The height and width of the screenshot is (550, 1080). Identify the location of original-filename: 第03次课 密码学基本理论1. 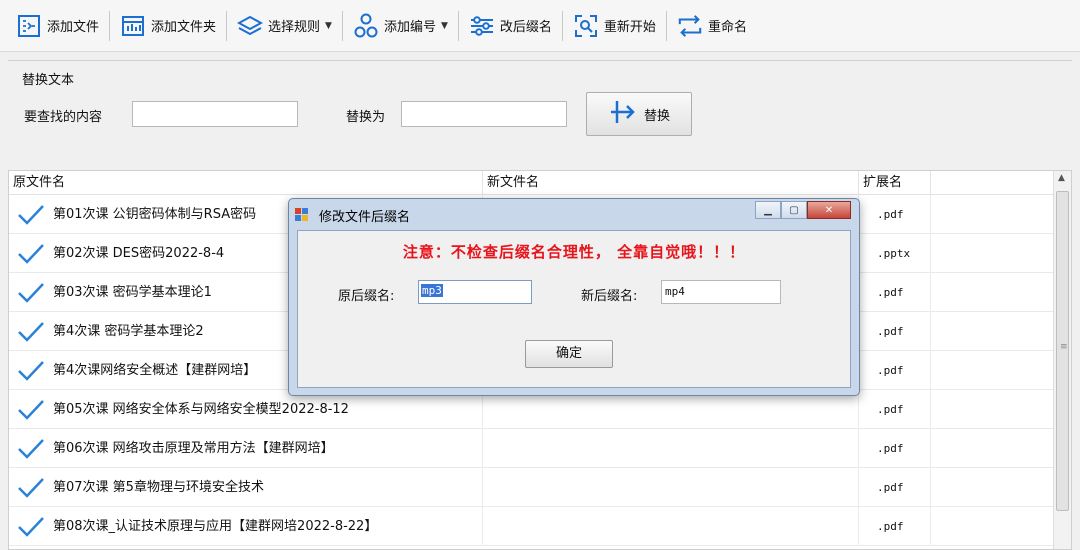
(132, 292).